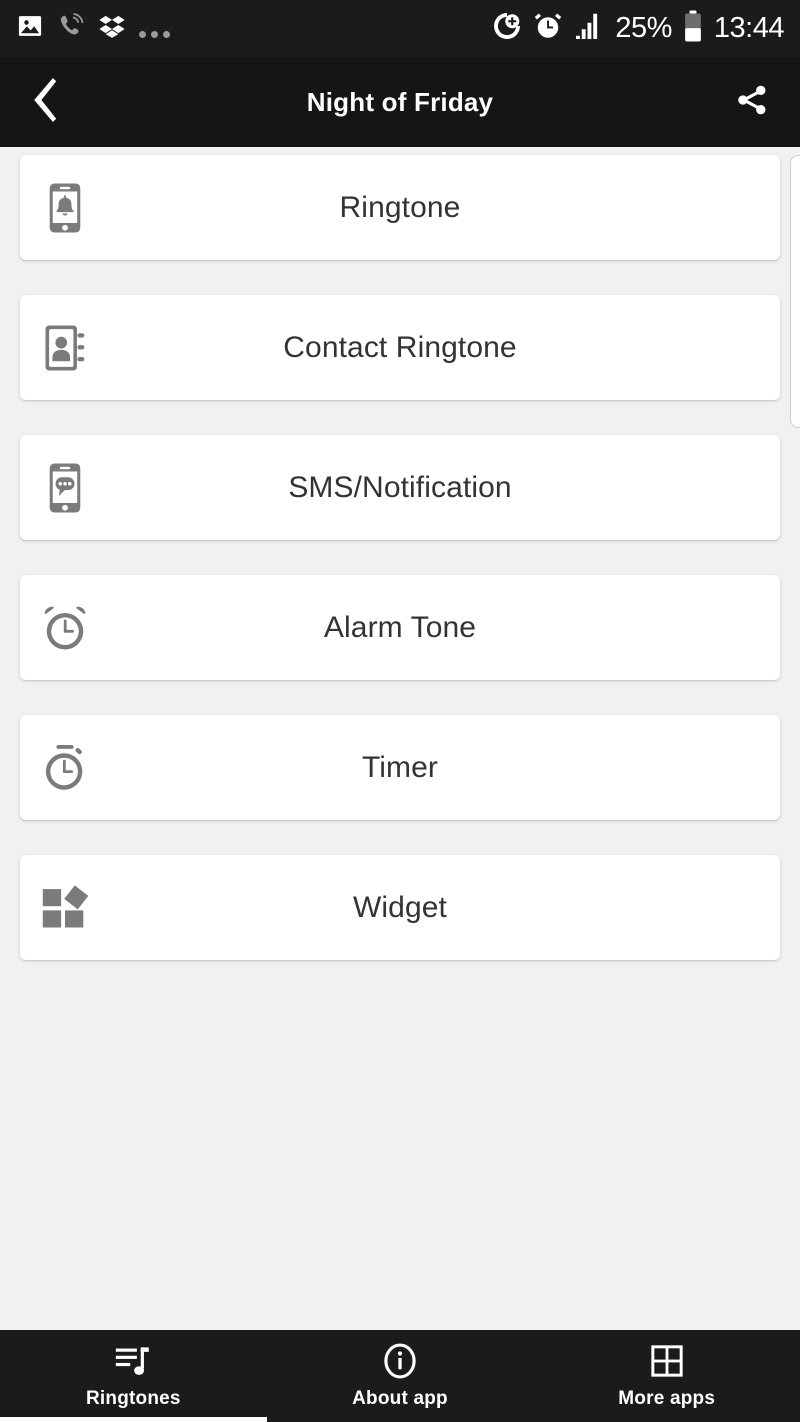  I want to click on nav-item-more-apps: More apps, so click(666, 1376).